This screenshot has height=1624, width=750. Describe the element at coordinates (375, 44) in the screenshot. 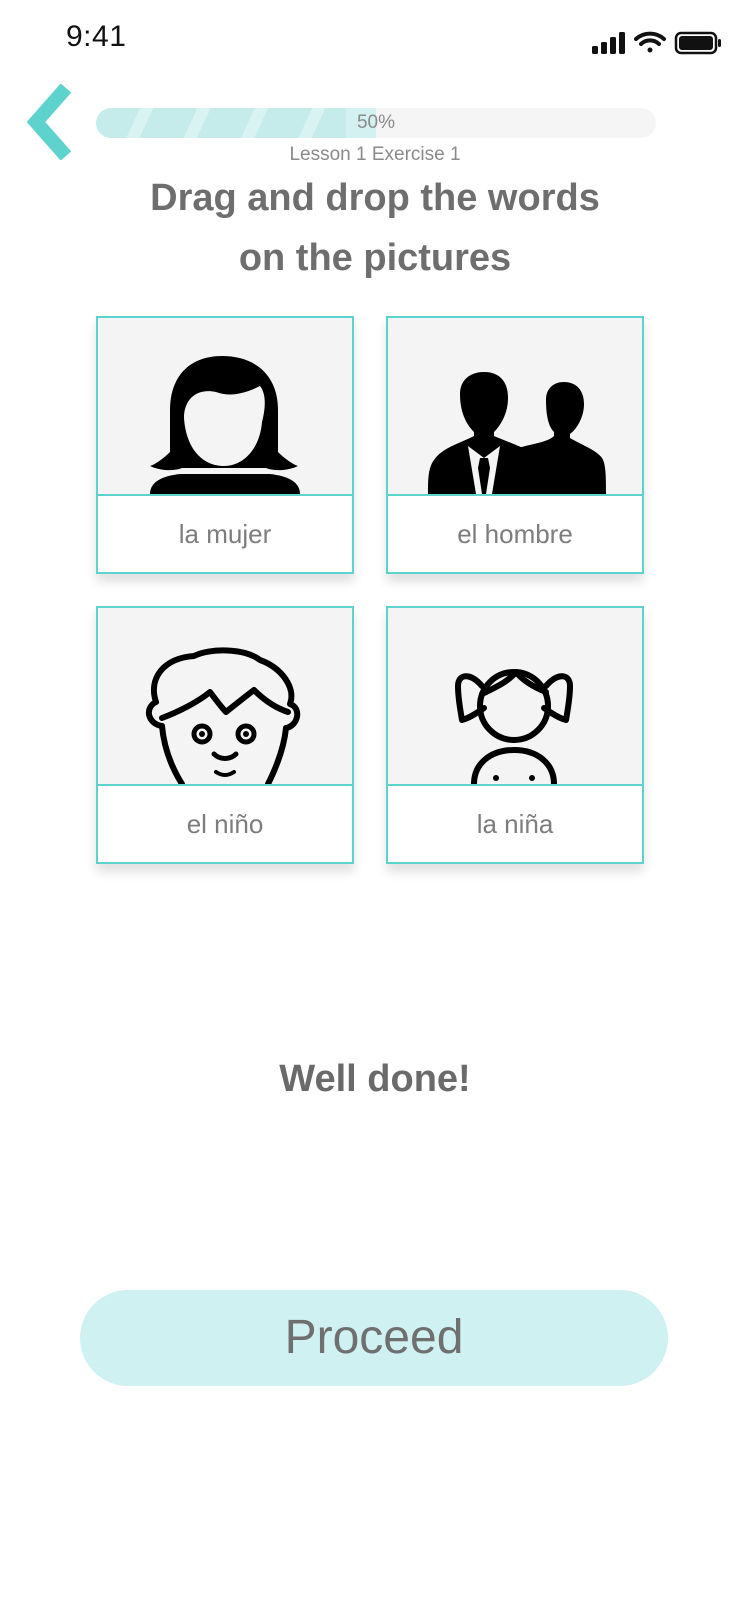

I see `status-bar: 9:41` at that location.